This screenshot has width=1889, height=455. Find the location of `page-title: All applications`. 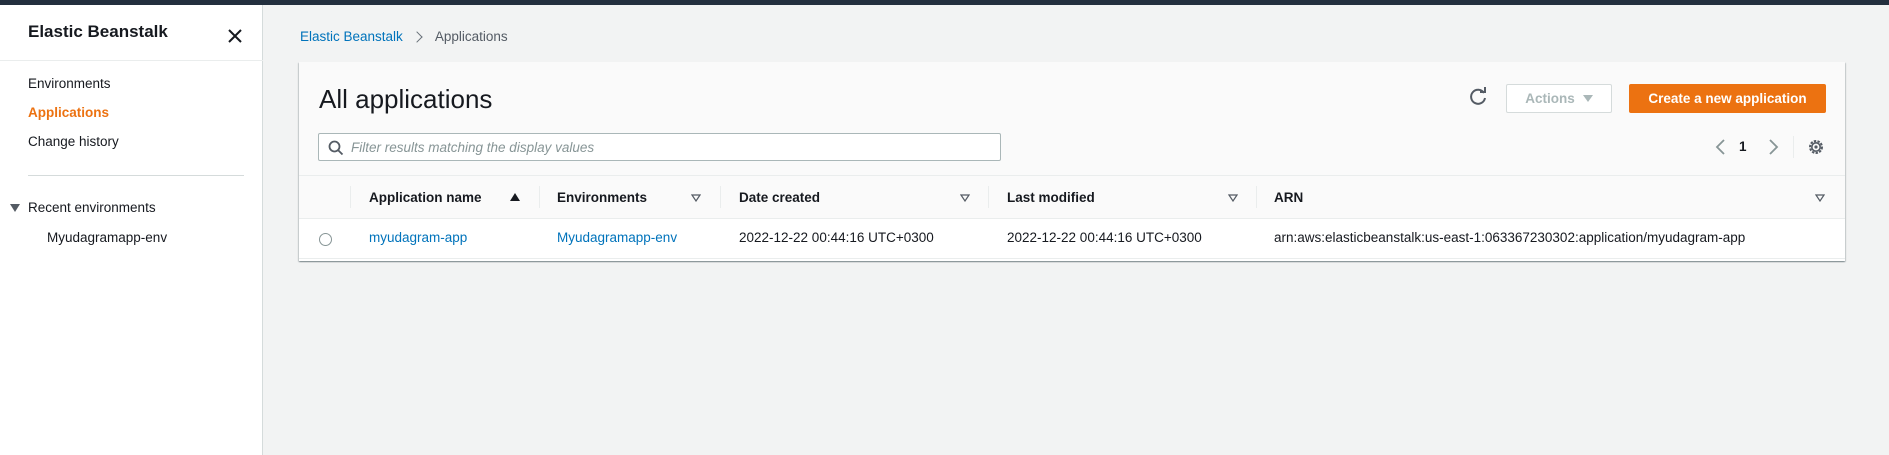

page-title: All applications is located at coordinates (406, 99).